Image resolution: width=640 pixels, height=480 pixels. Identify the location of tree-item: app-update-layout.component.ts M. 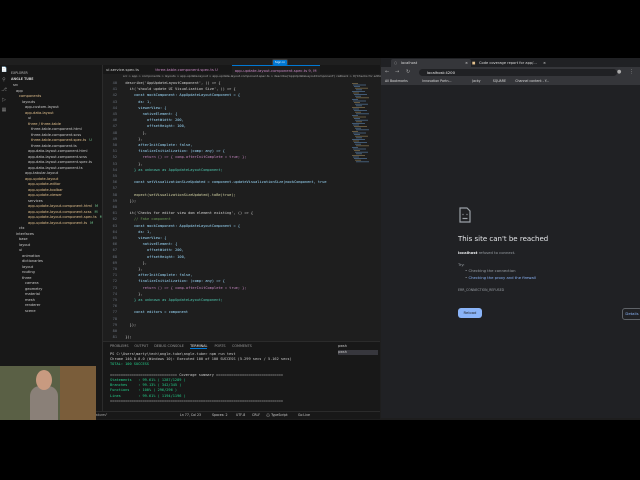
(60, 224).